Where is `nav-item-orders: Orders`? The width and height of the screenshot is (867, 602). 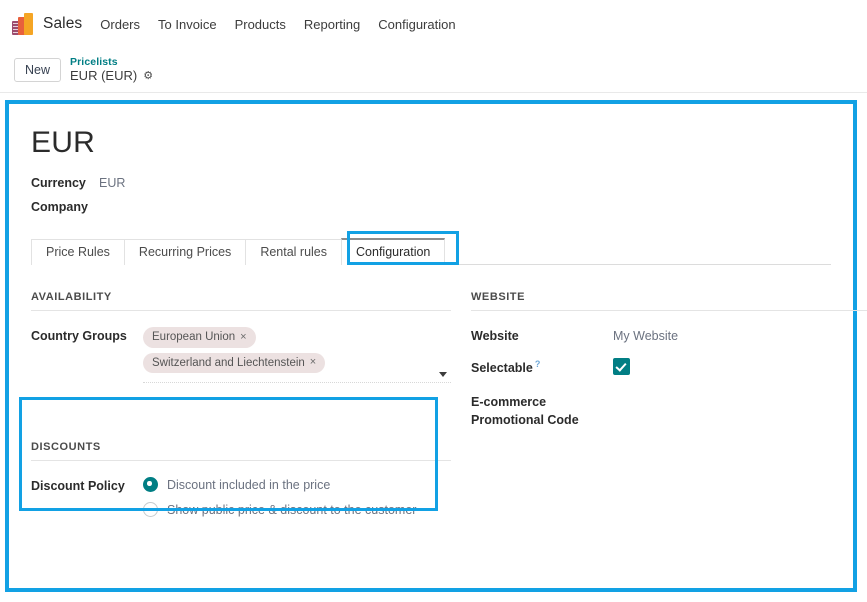 nav-item-orders: Orders is located at coordinates (120, 24).